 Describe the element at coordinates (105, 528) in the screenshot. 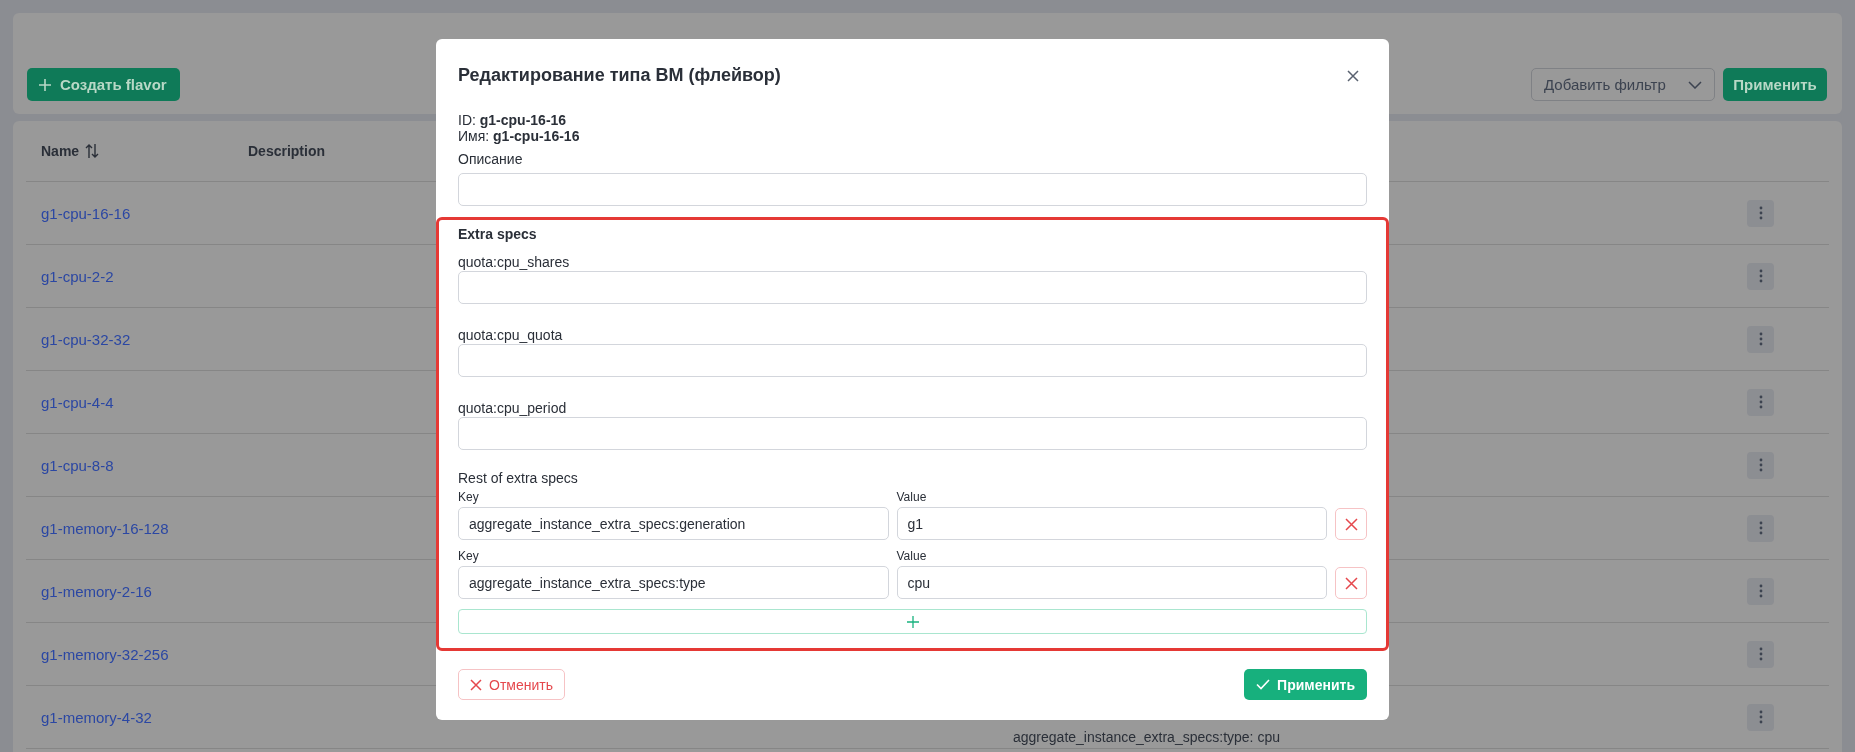

I see `flavor-link: g1-memory-16-128` at that location.